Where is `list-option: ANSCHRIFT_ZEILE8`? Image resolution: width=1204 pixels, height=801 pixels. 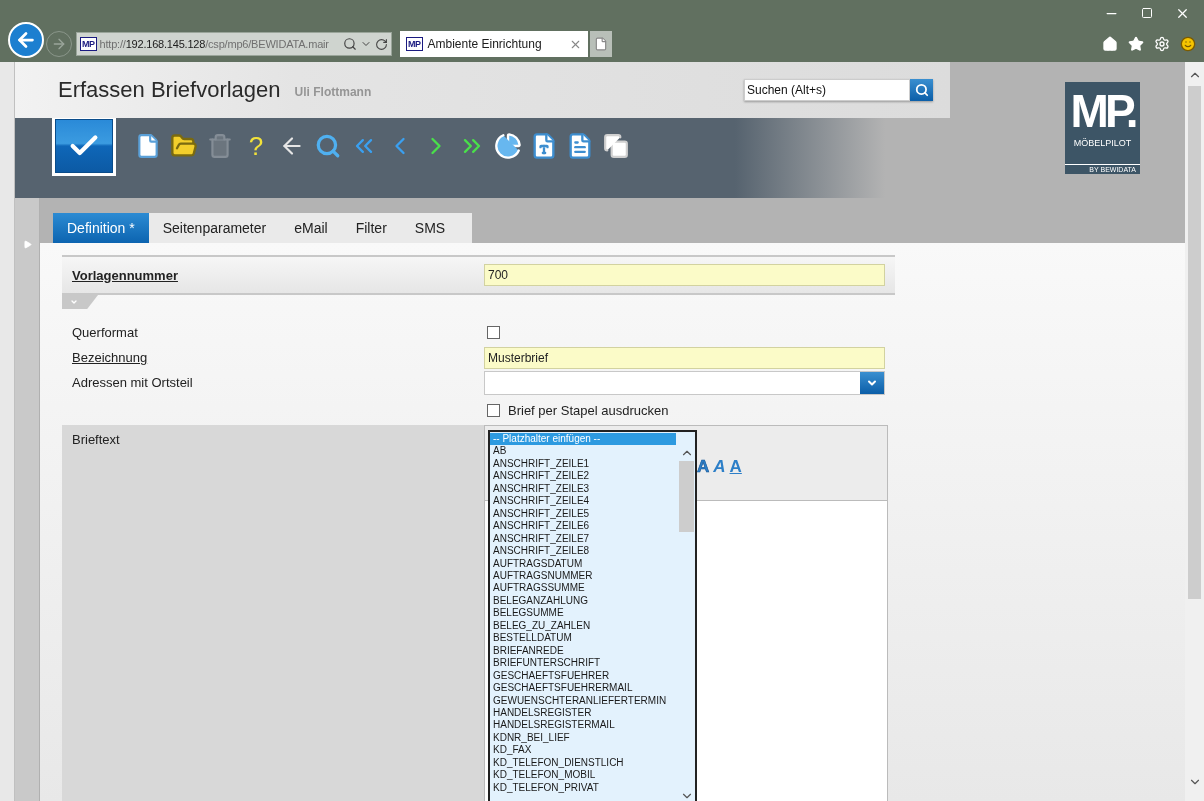
list-option: ANSCHRIFT_ZEILE8 is located at coordinates (584, 551).